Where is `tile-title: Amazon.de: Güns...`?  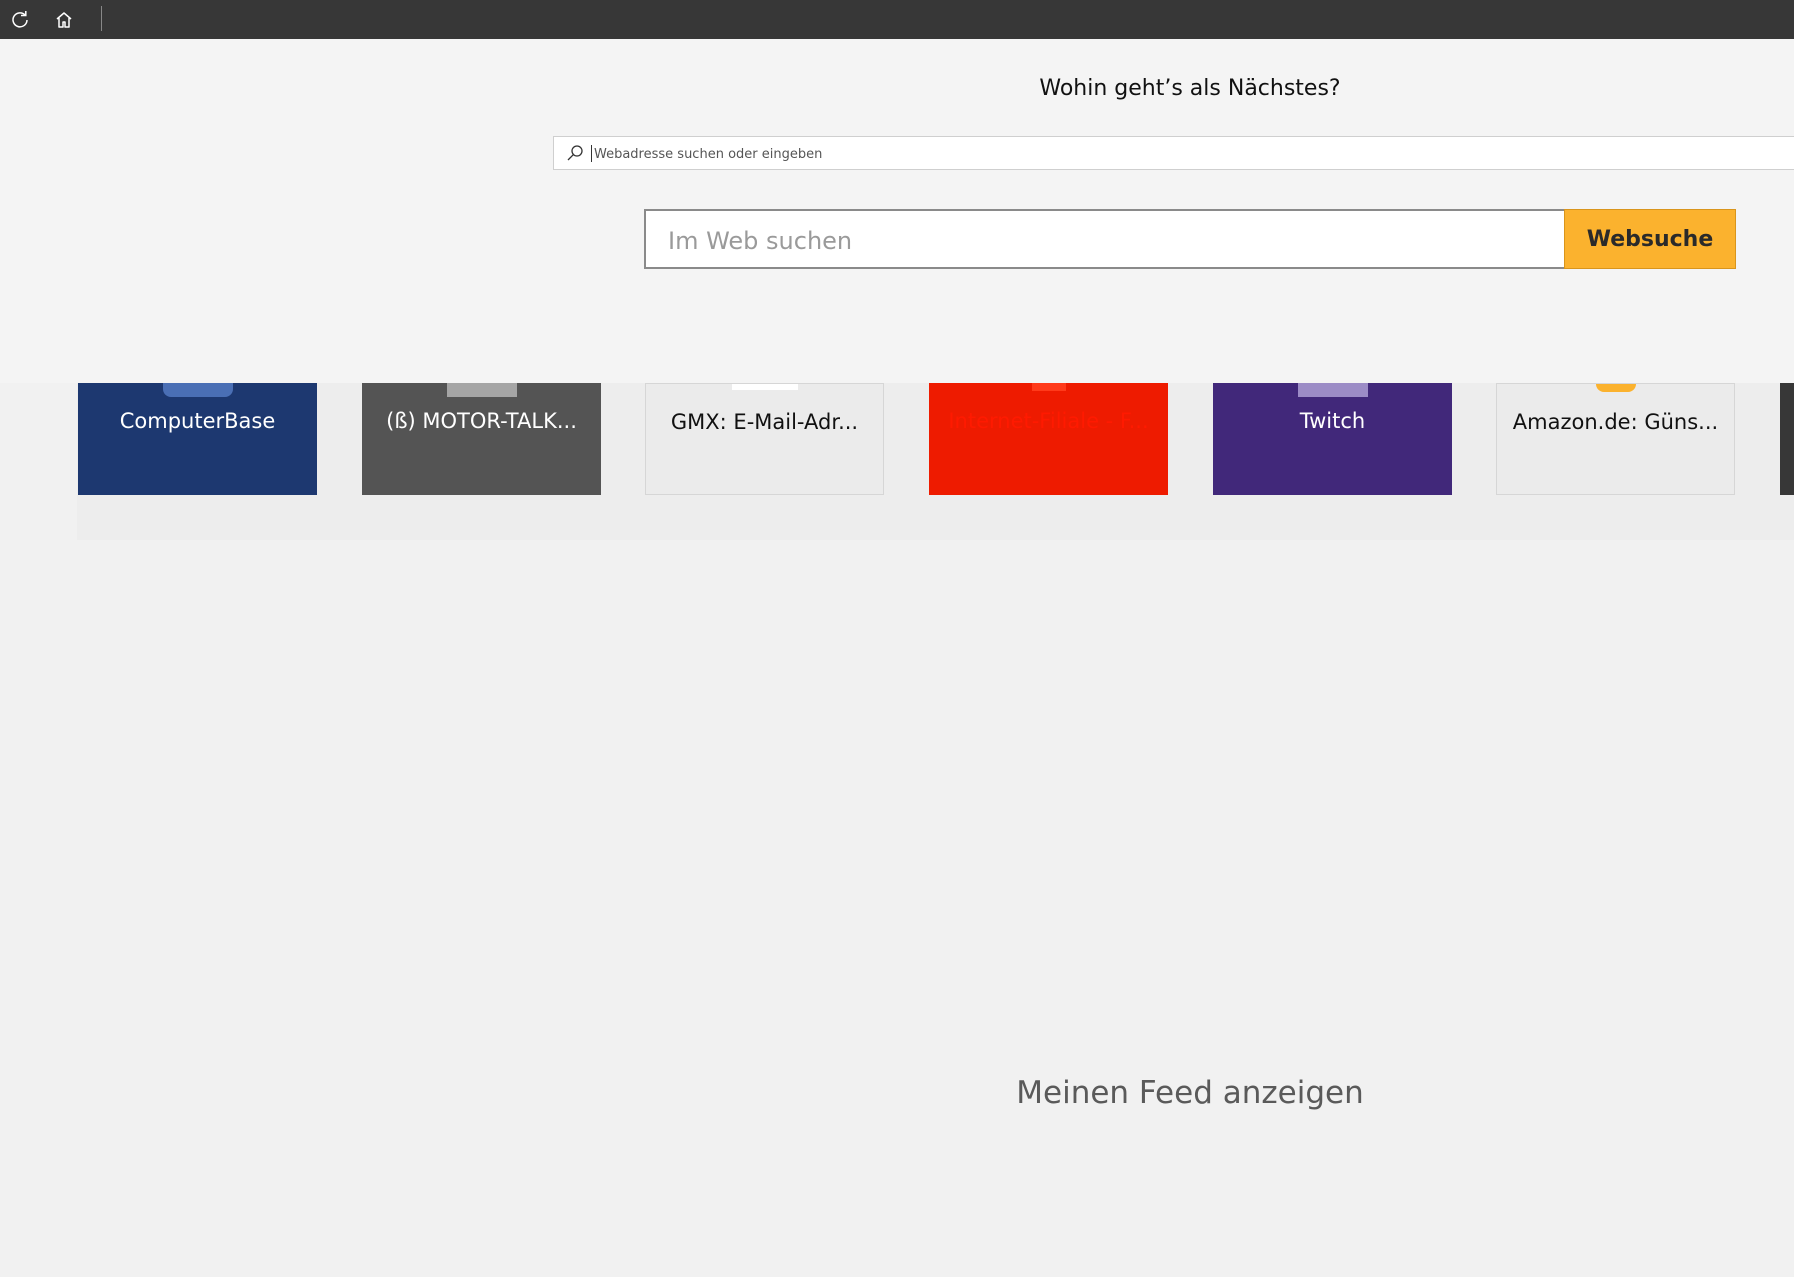
tile-title: Amazon.de: Güns... is located at coordinates (1615, 422).